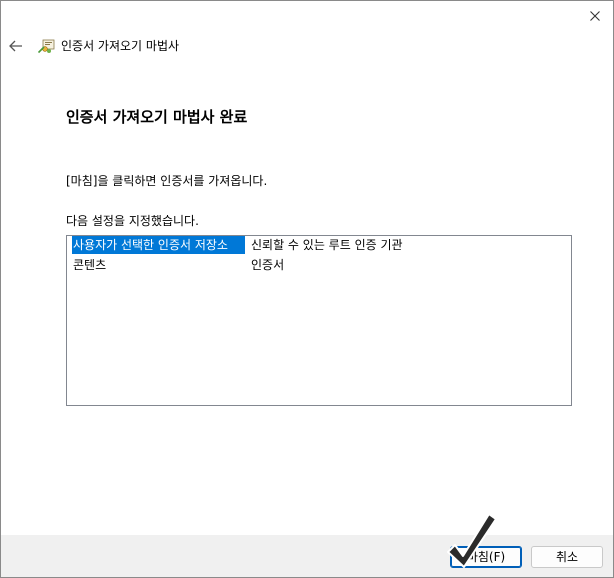  I want to click on wizard-title: 인증서 가져오기 마법사, so click(120, 46).